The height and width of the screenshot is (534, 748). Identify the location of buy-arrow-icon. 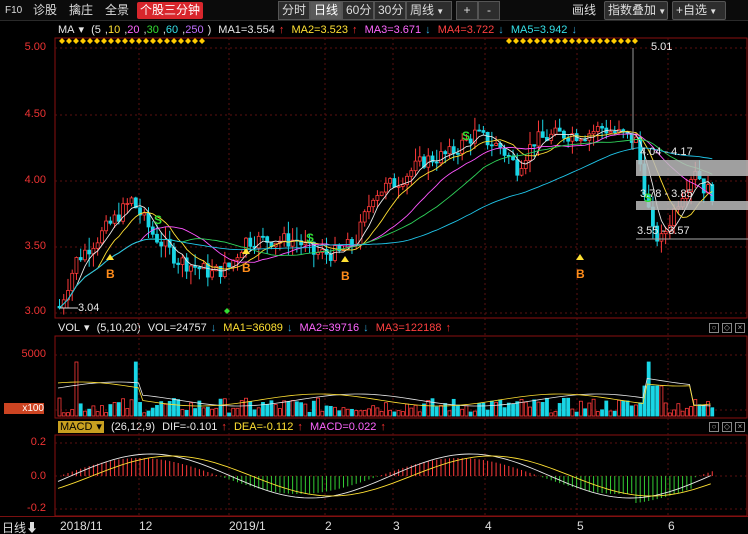
(345, 259).